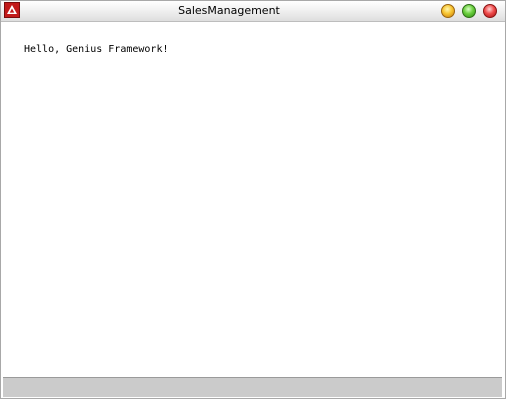 The width and height of the screenshot is (506, 399). What do you see at coordinates (469, 11) in the screenshot?
I see `maximize-button` at bounding box center [469, 11].